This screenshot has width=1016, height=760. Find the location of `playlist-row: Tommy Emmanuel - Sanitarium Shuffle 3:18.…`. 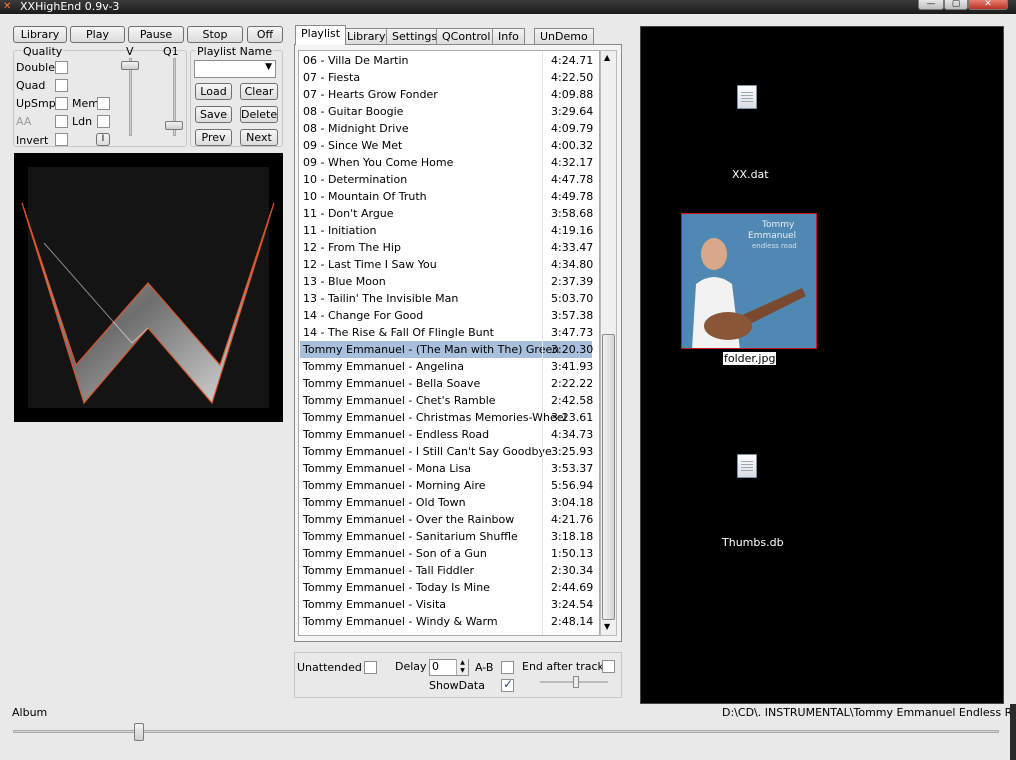

playlist-row: Tommy Emmanuel - Sanitarium Shuffle 3:18.… is located at coordinates (446, 536).